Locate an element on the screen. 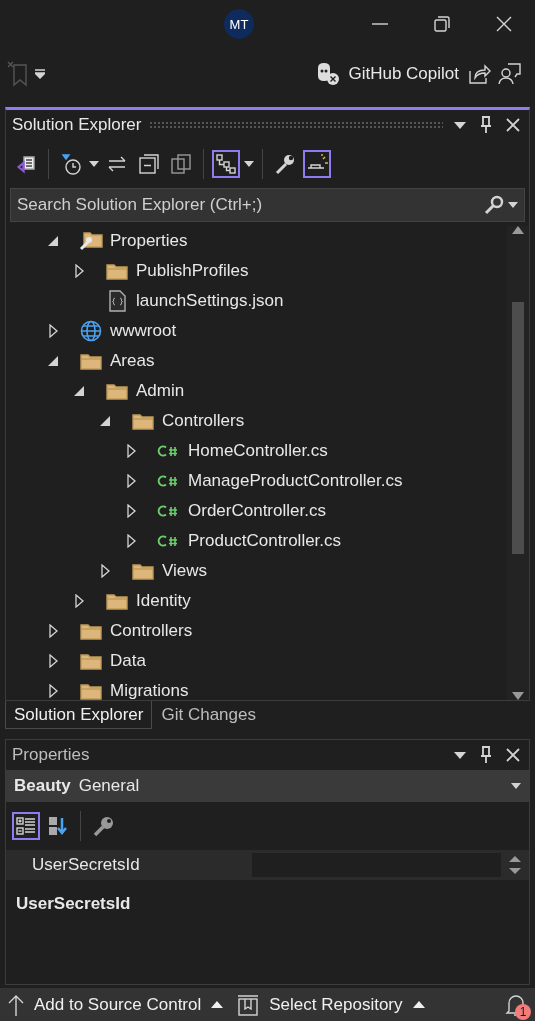  history-icon is located at coordinates (71, 164).